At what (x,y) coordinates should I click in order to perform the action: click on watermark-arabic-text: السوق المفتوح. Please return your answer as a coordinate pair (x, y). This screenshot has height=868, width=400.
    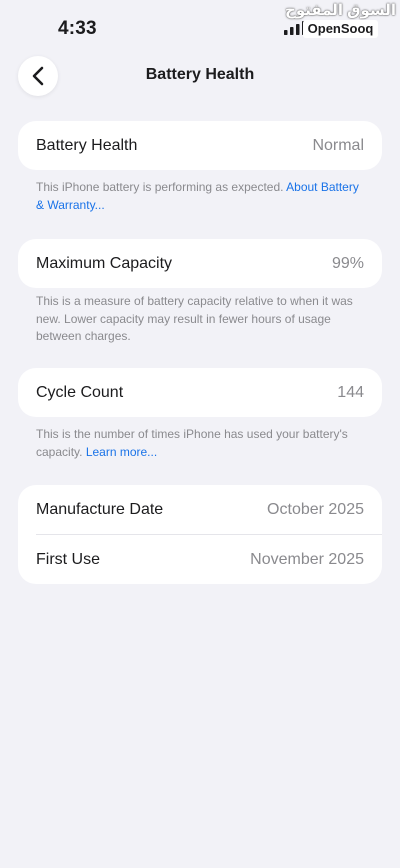
    Looking at the image, I should click on (340, 10).